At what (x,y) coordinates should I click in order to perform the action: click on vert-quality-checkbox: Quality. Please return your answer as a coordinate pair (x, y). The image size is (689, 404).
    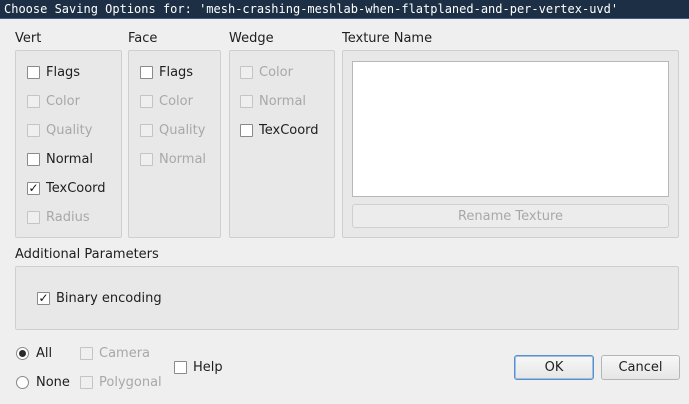
    Looking at the image, I should click on (59, 130).